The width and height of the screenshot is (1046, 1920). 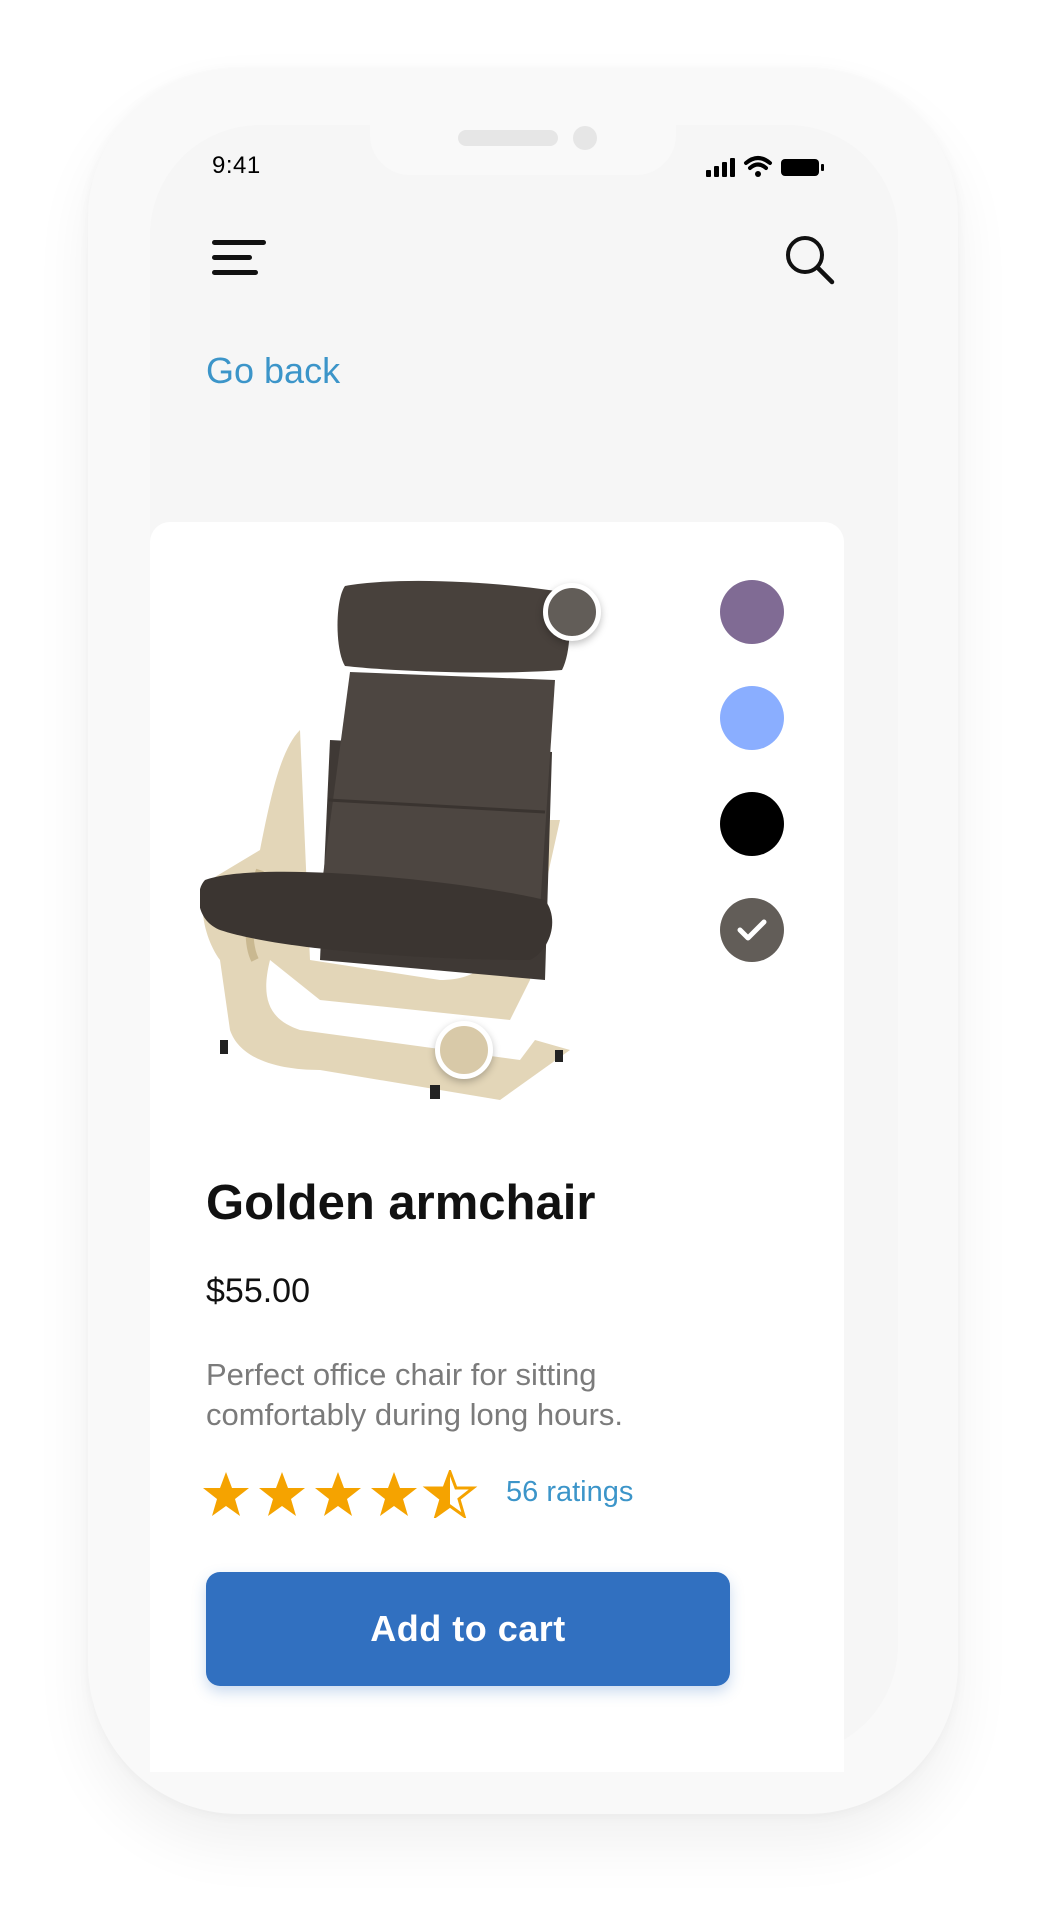 What do you see at coordinates (752, 612) in the screenshot?
I see `color-swatch-purple` at bounding box center [752, 612].